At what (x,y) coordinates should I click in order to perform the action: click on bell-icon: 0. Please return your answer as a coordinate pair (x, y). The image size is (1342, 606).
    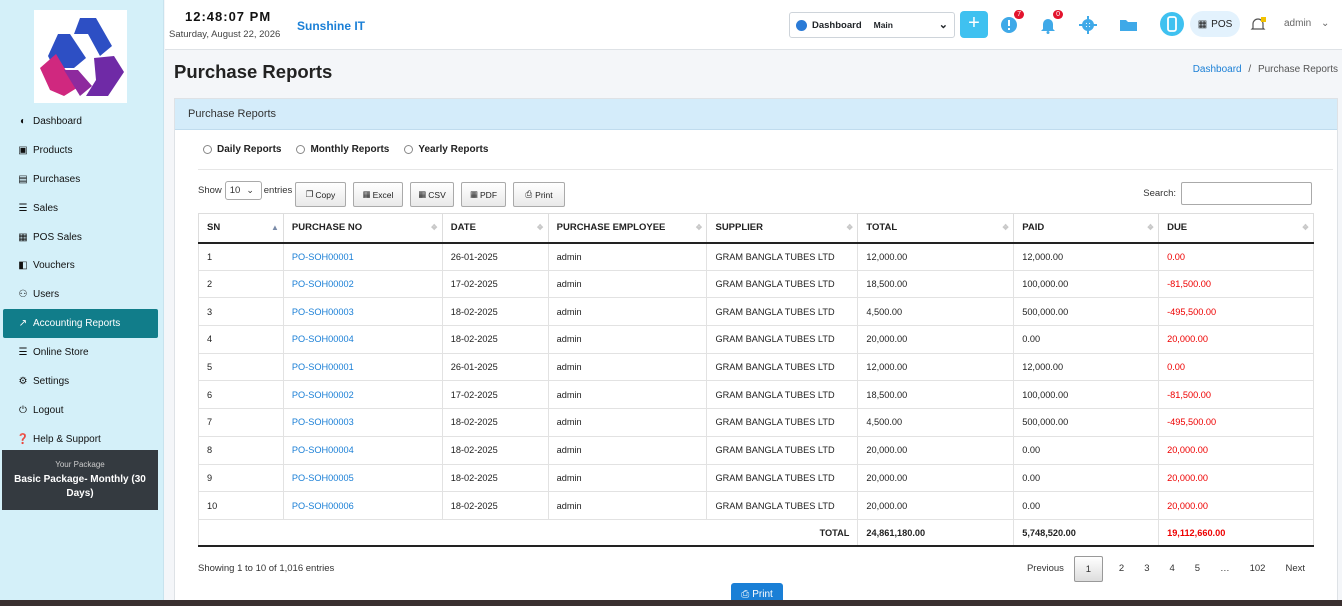
    Looking at the image, I should click on (1051, 22).